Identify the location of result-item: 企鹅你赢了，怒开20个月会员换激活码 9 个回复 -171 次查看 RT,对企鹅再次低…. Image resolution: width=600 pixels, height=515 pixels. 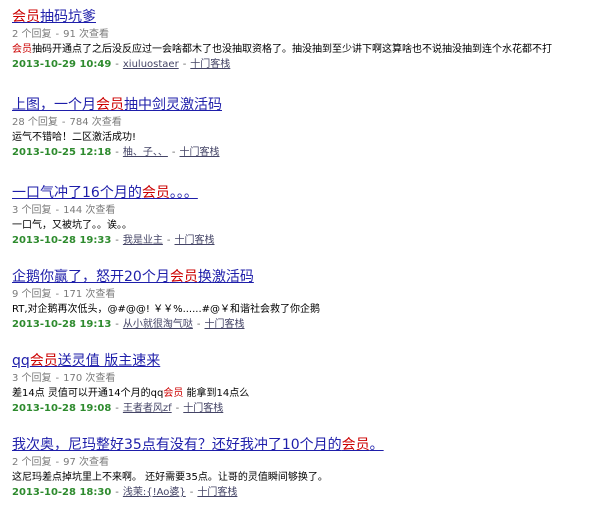
(306, 300).